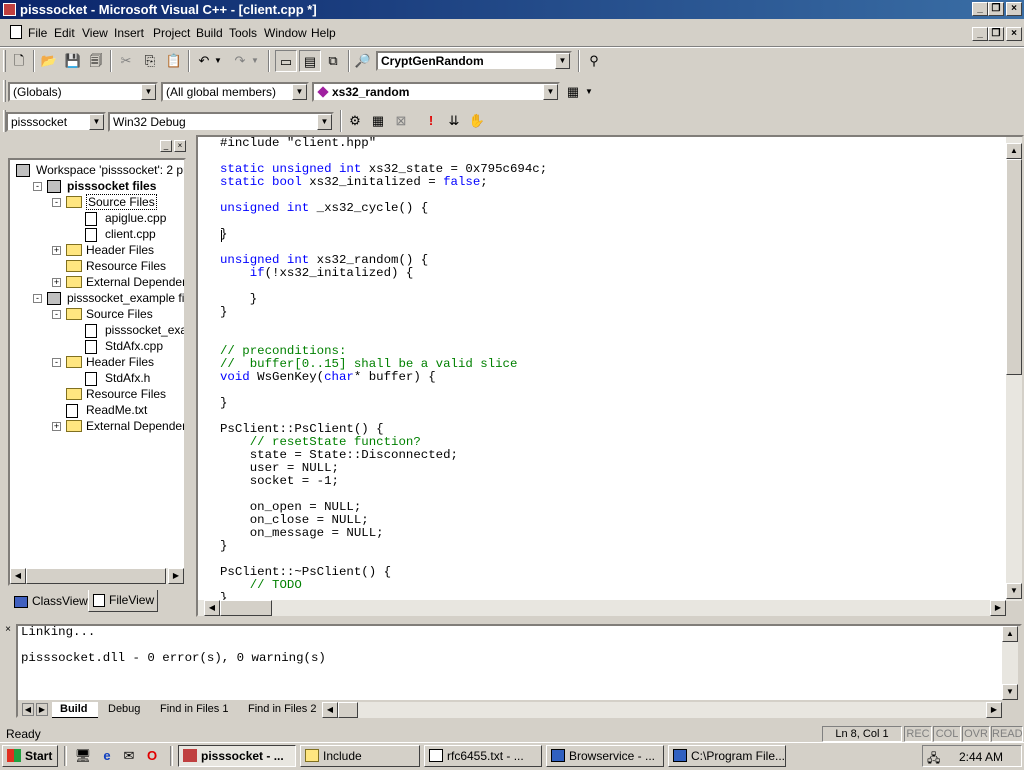  What do you see at coordinates (436, 92) in the screenshot?
I see `function-combo: xs32_random ▼` at bounding box center [436, 92].